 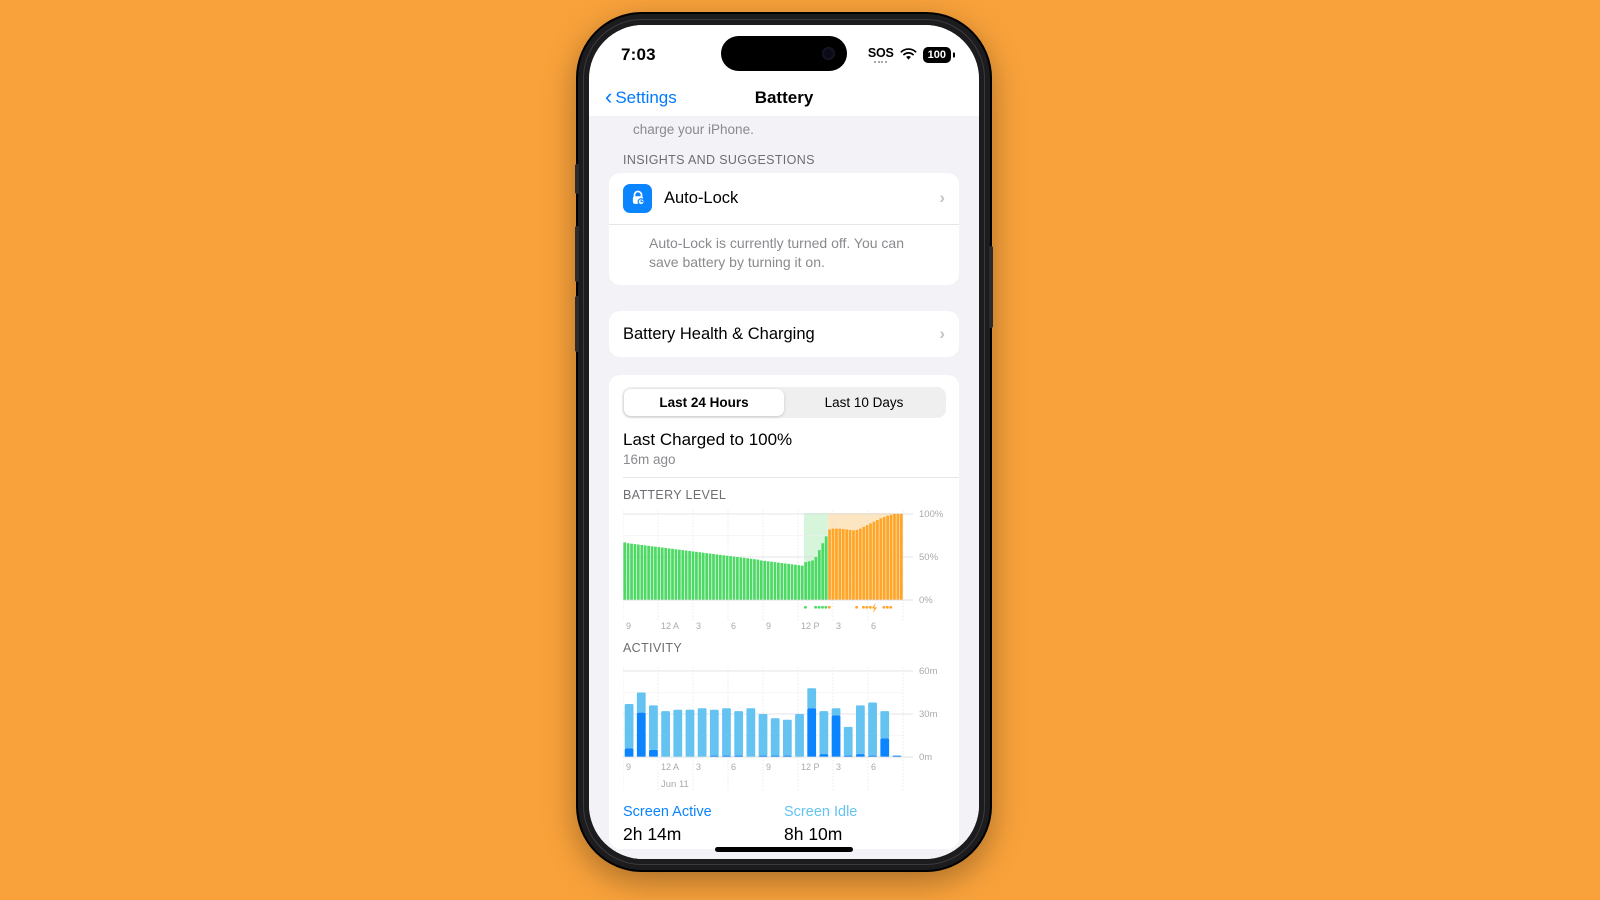 What do you see at coordinates (828, 53) in the screenshot?
I see `front-camera-icon` at bounding box center [828, 53].